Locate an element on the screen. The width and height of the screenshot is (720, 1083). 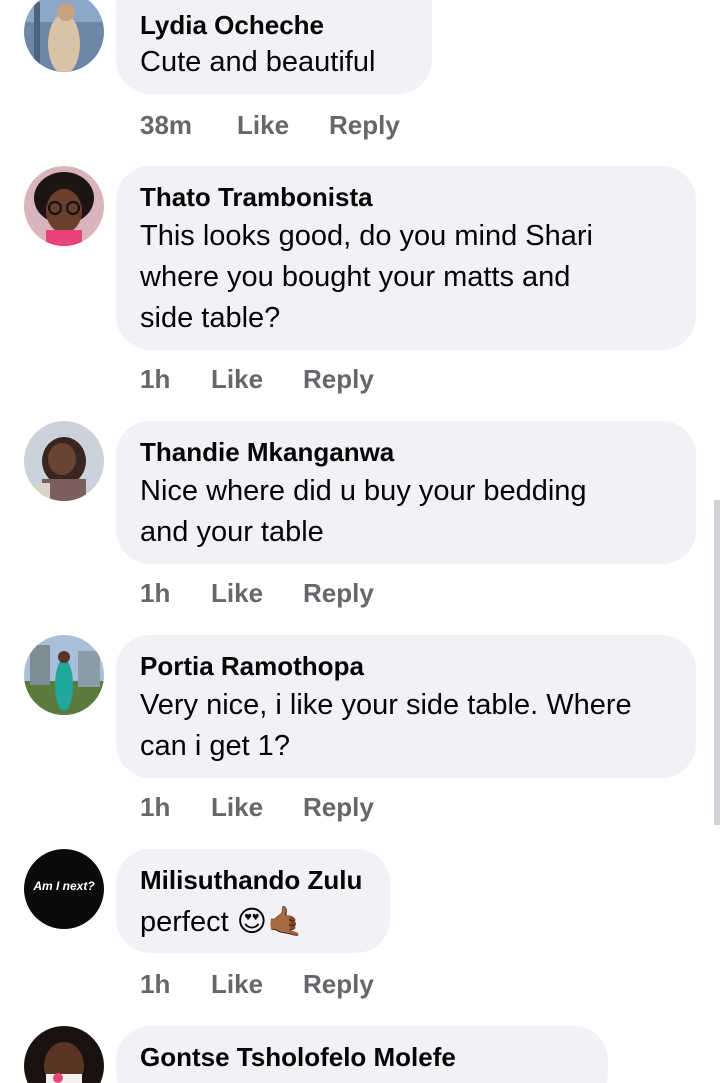
comment-bubble: Milisuthando Zulu perfect 😍🤙🏾 is located at coordinates (253, 901).